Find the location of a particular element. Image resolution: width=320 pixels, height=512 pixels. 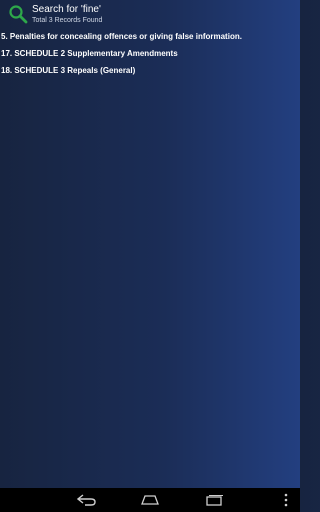

search-title: Search for 'fine' is located at coordinates (66, 9).